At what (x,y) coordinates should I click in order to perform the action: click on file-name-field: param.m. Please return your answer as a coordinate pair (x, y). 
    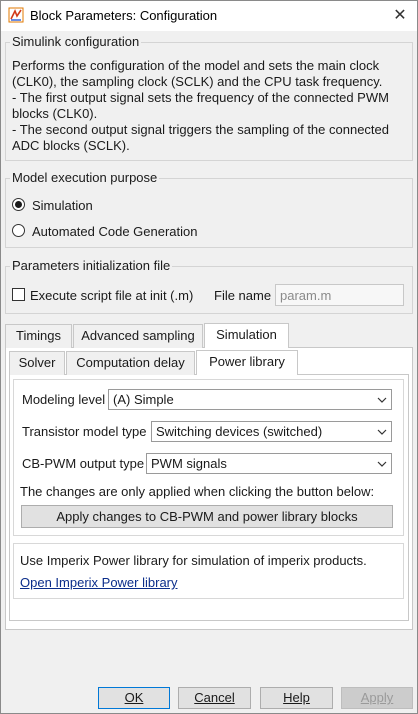
    Looking at the image, I should click on (339, 295).